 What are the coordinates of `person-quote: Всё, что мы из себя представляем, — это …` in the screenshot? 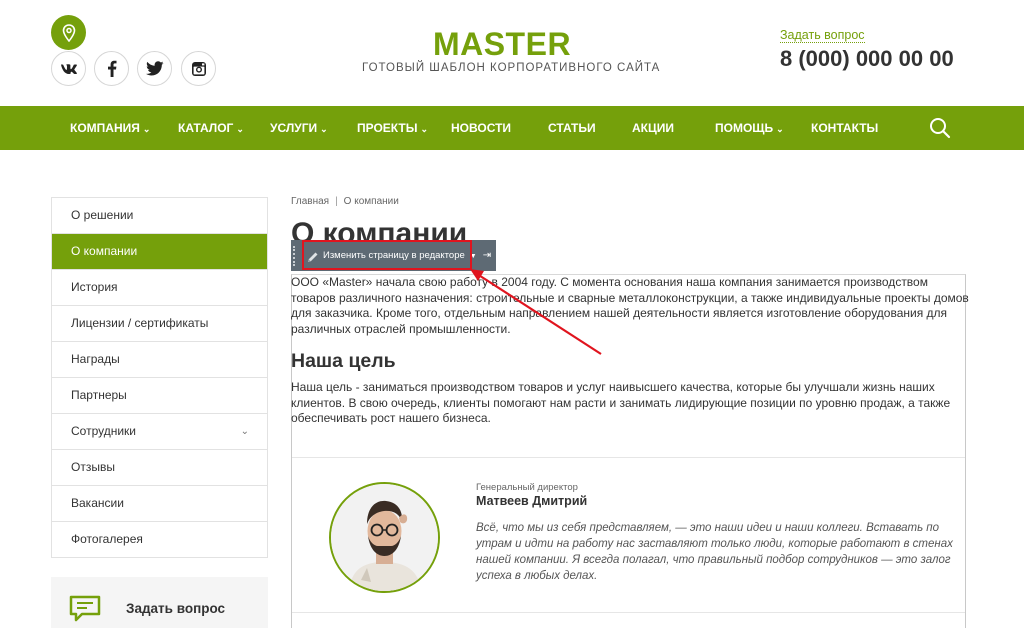 It's located at (714, 552).